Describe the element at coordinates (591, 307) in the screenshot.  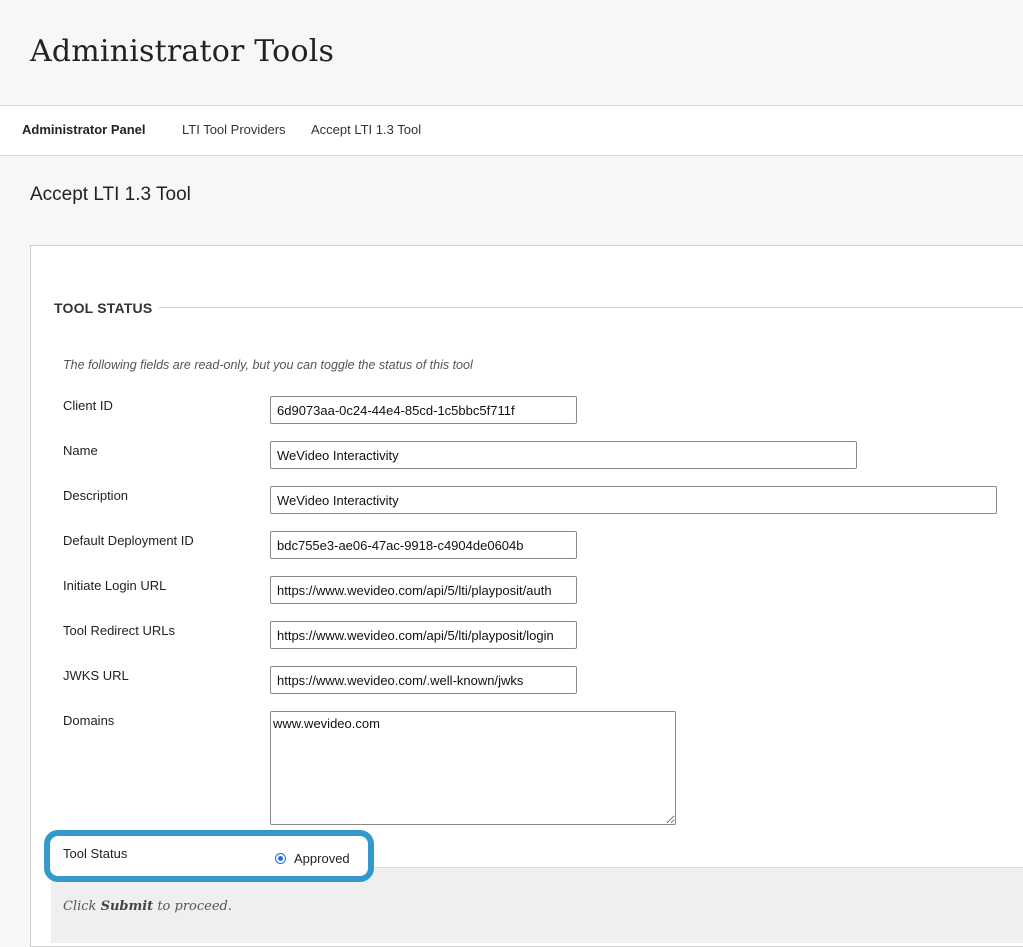
I see `legend-divider` at that location.